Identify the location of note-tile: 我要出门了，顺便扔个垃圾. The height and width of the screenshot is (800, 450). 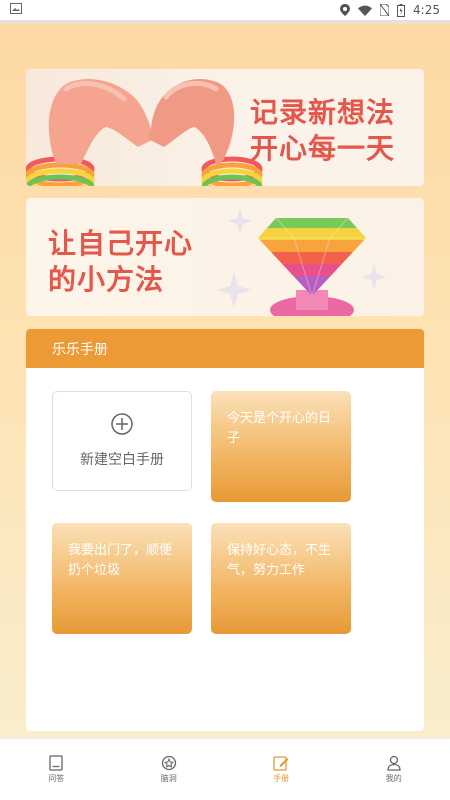
(122, 578).